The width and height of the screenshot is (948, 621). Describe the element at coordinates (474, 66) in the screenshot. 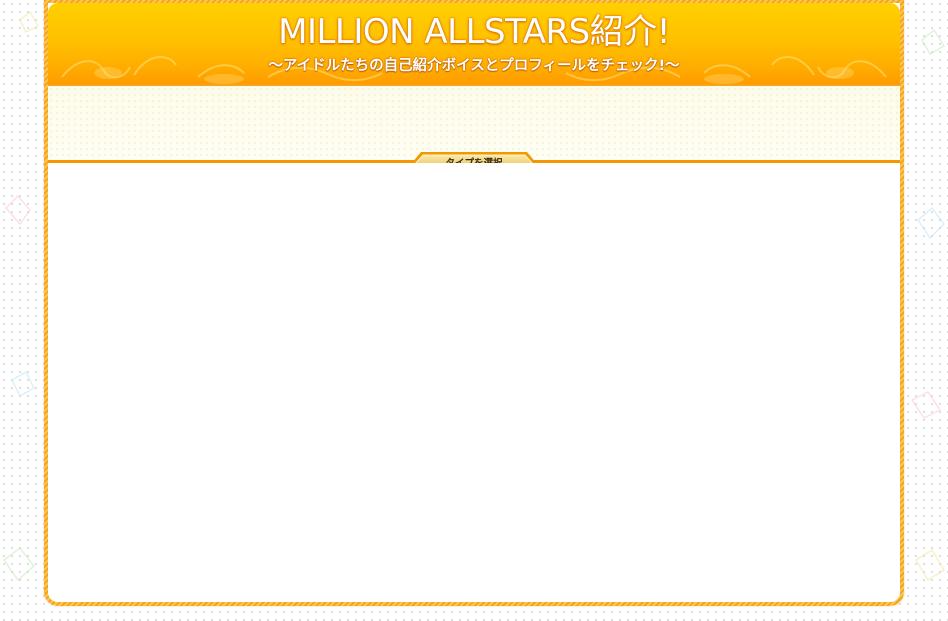

I see `page-subtitle: 〜アイドルたちの自己紹介ボイスとプロフィールをチェック!〜` at that location.